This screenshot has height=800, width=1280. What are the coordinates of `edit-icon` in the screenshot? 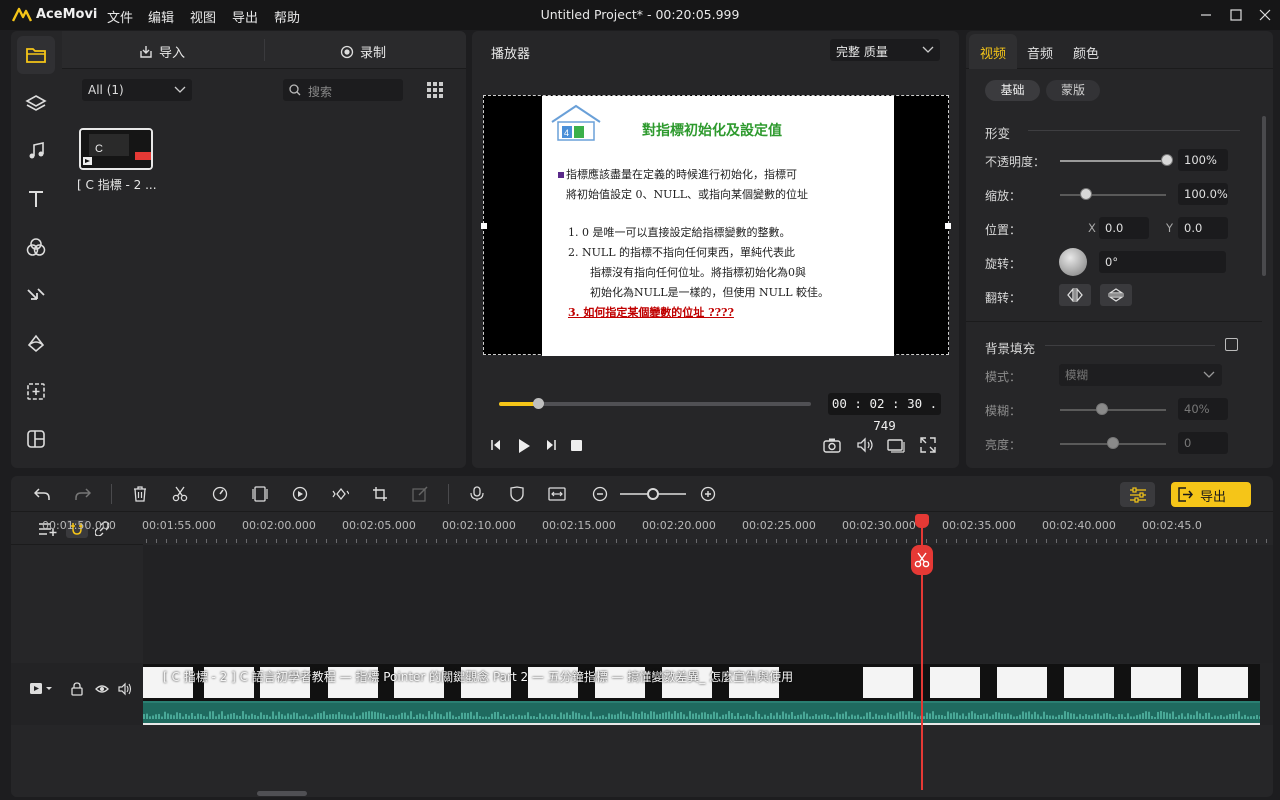 It's located at (420, 494).